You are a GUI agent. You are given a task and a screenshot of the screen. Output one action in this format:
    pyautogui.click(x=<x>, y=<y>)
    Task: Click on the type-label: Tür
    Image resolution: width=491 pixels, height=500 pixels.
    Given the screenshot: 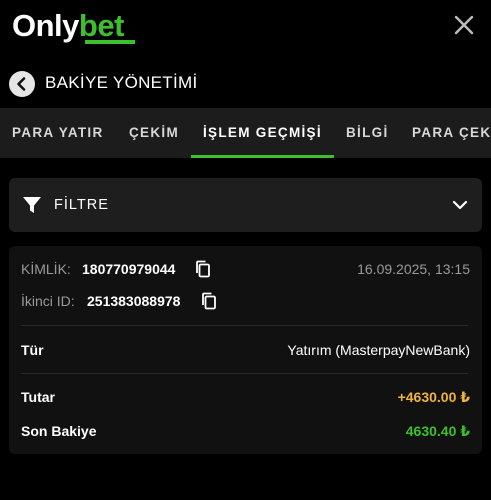 What is the action you would take?
    pyautogui.click(x=32, y=350)
    